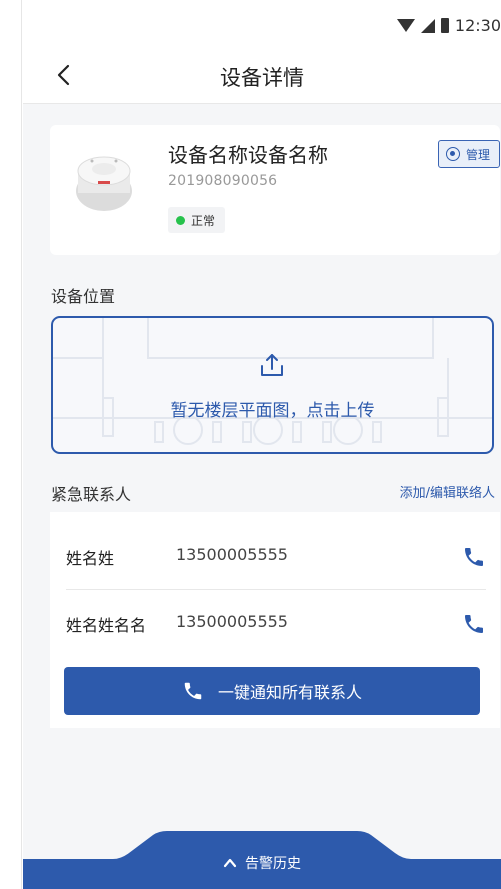  I want to click on history-label-group: 告警历史, so click(262, 863).